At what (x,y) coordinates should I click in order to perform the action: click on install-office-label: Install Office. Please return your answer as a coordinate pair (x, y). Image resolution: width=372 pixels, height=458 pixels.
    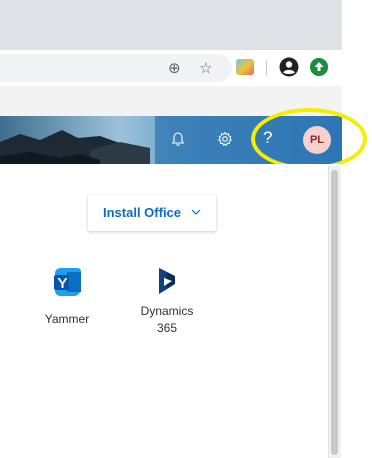
    Looking at the image, I should click on (142, 212).